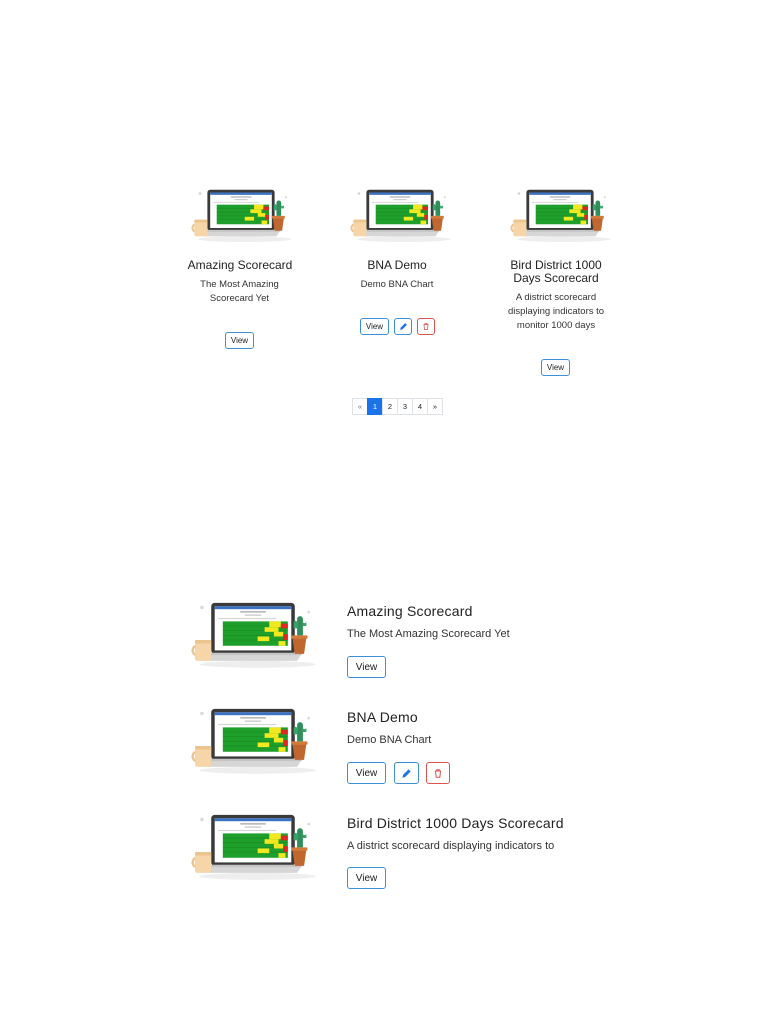 This screenshot has height=1012, width=782. What do you see at coordinates (405, 406) in the screenshot?
I see `pagination-page-3: 3` at bounding box center [405, 406].